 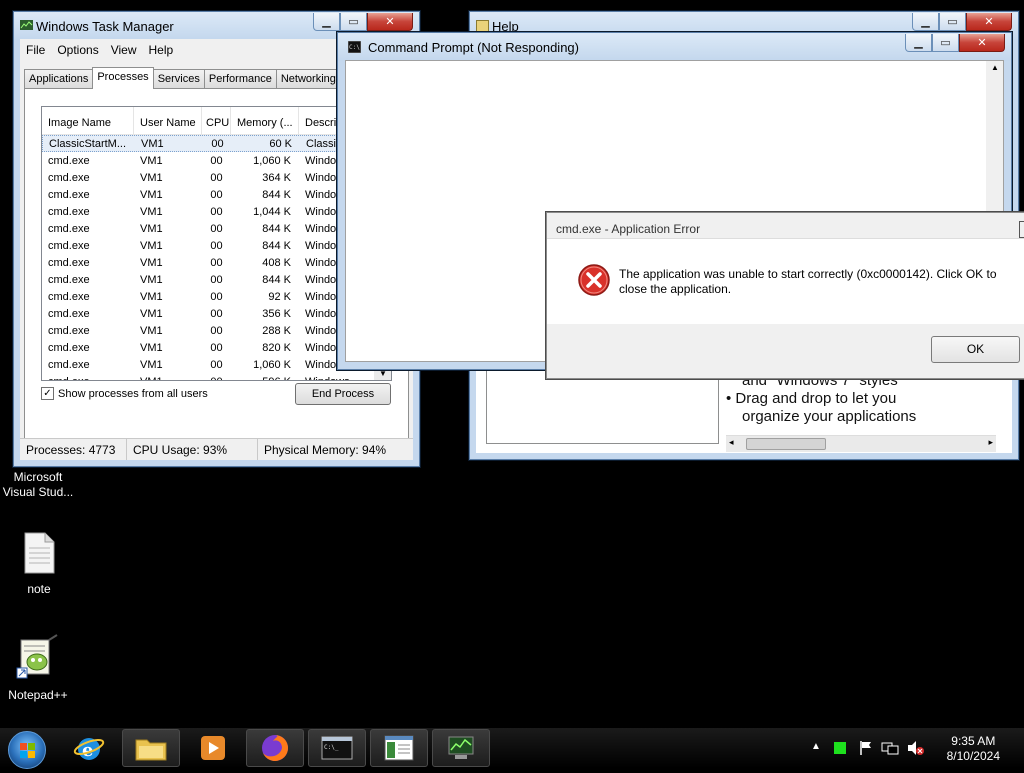 I want to click on cmd-minimize-button: ▁, so click(x=918, y=43).